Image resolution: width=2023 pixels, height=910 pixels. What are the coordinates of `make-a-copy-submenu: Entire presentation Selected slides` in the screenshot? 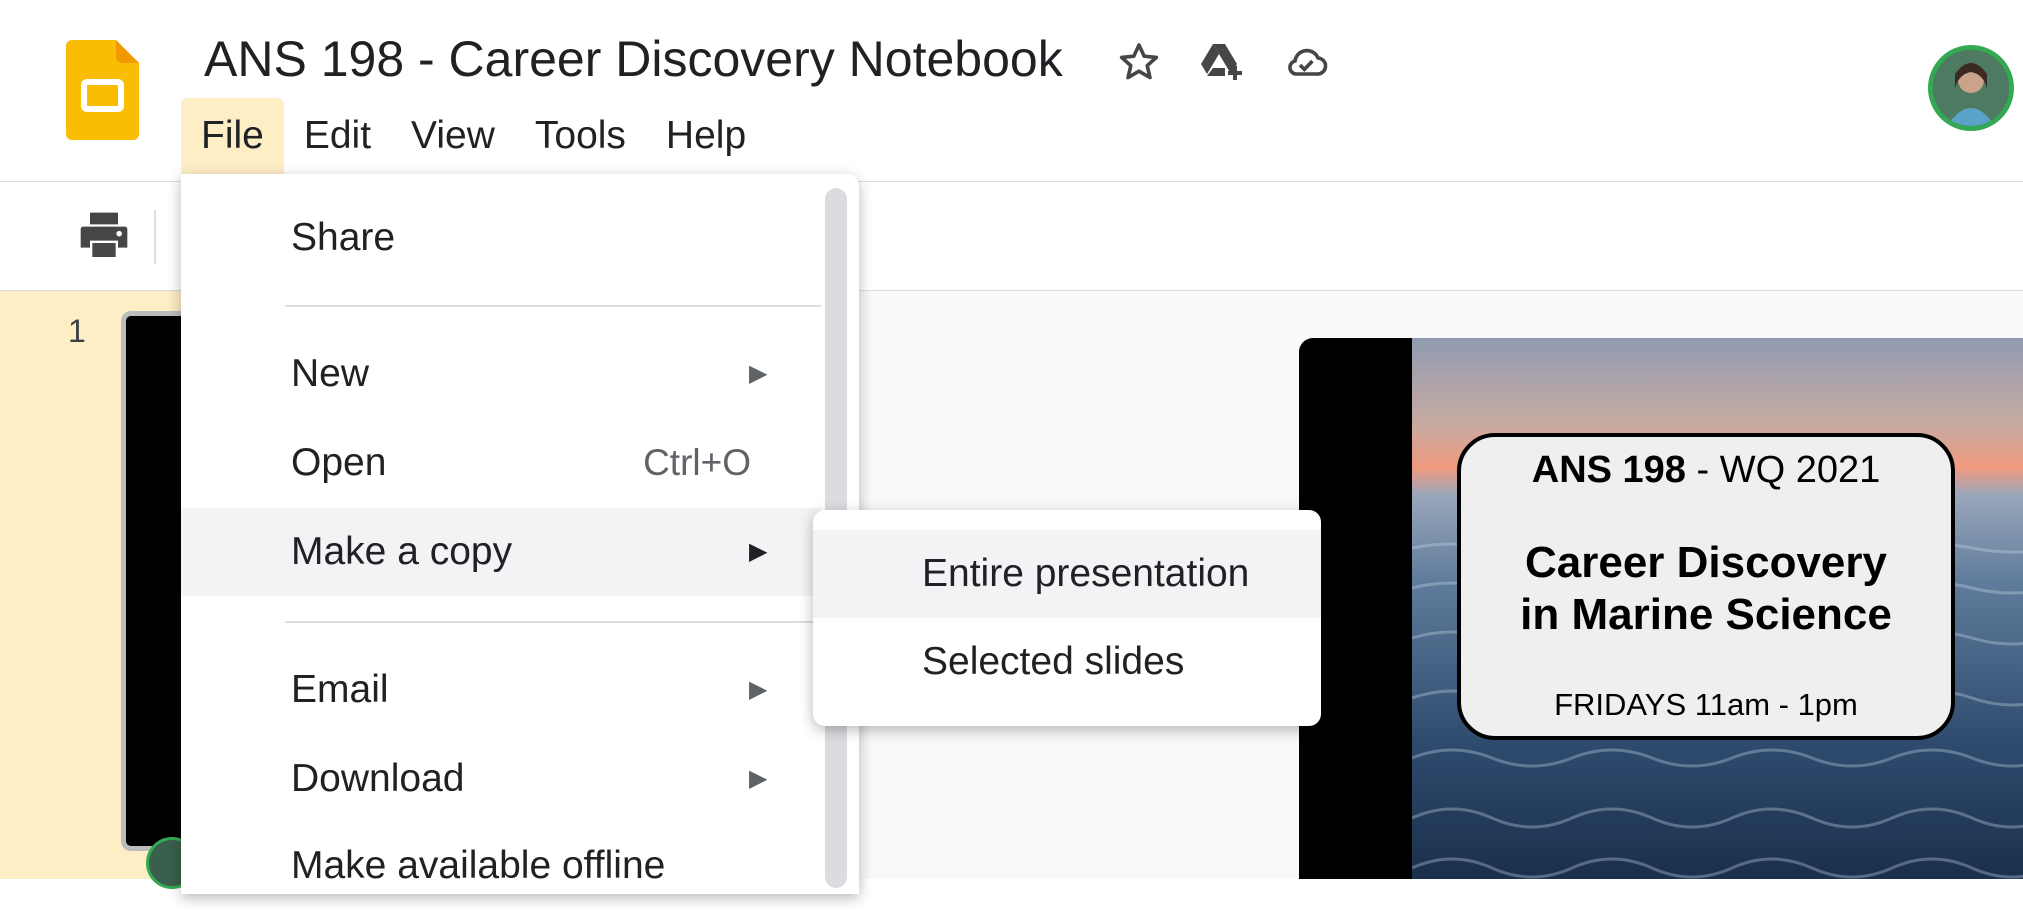 It's located at (1067, 618).